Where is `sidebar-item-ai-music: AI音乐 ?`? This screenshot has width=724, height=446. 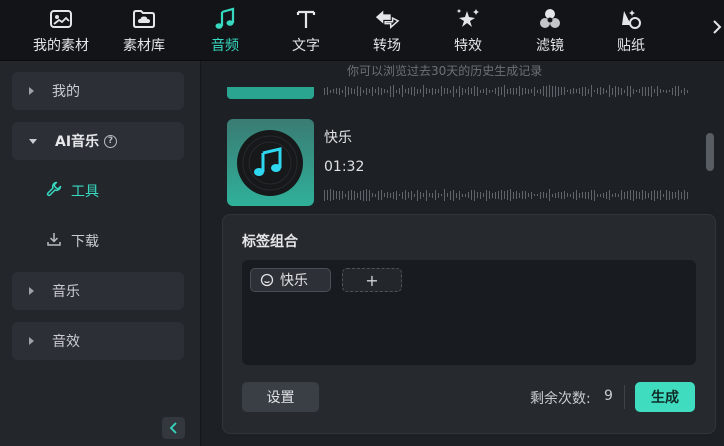
sidebar-item-ai-music: AI音乐 ? is located at coordinates (98, 141).